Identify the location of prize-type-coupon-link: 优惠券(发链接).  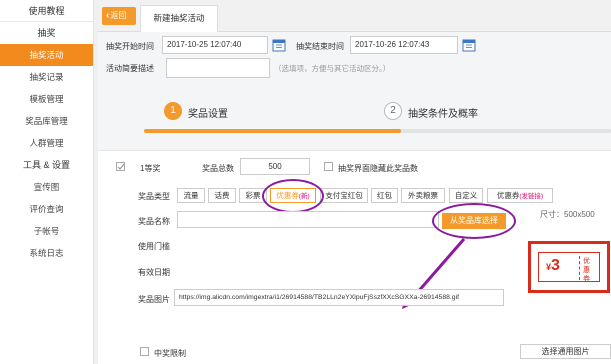
(520, 195).